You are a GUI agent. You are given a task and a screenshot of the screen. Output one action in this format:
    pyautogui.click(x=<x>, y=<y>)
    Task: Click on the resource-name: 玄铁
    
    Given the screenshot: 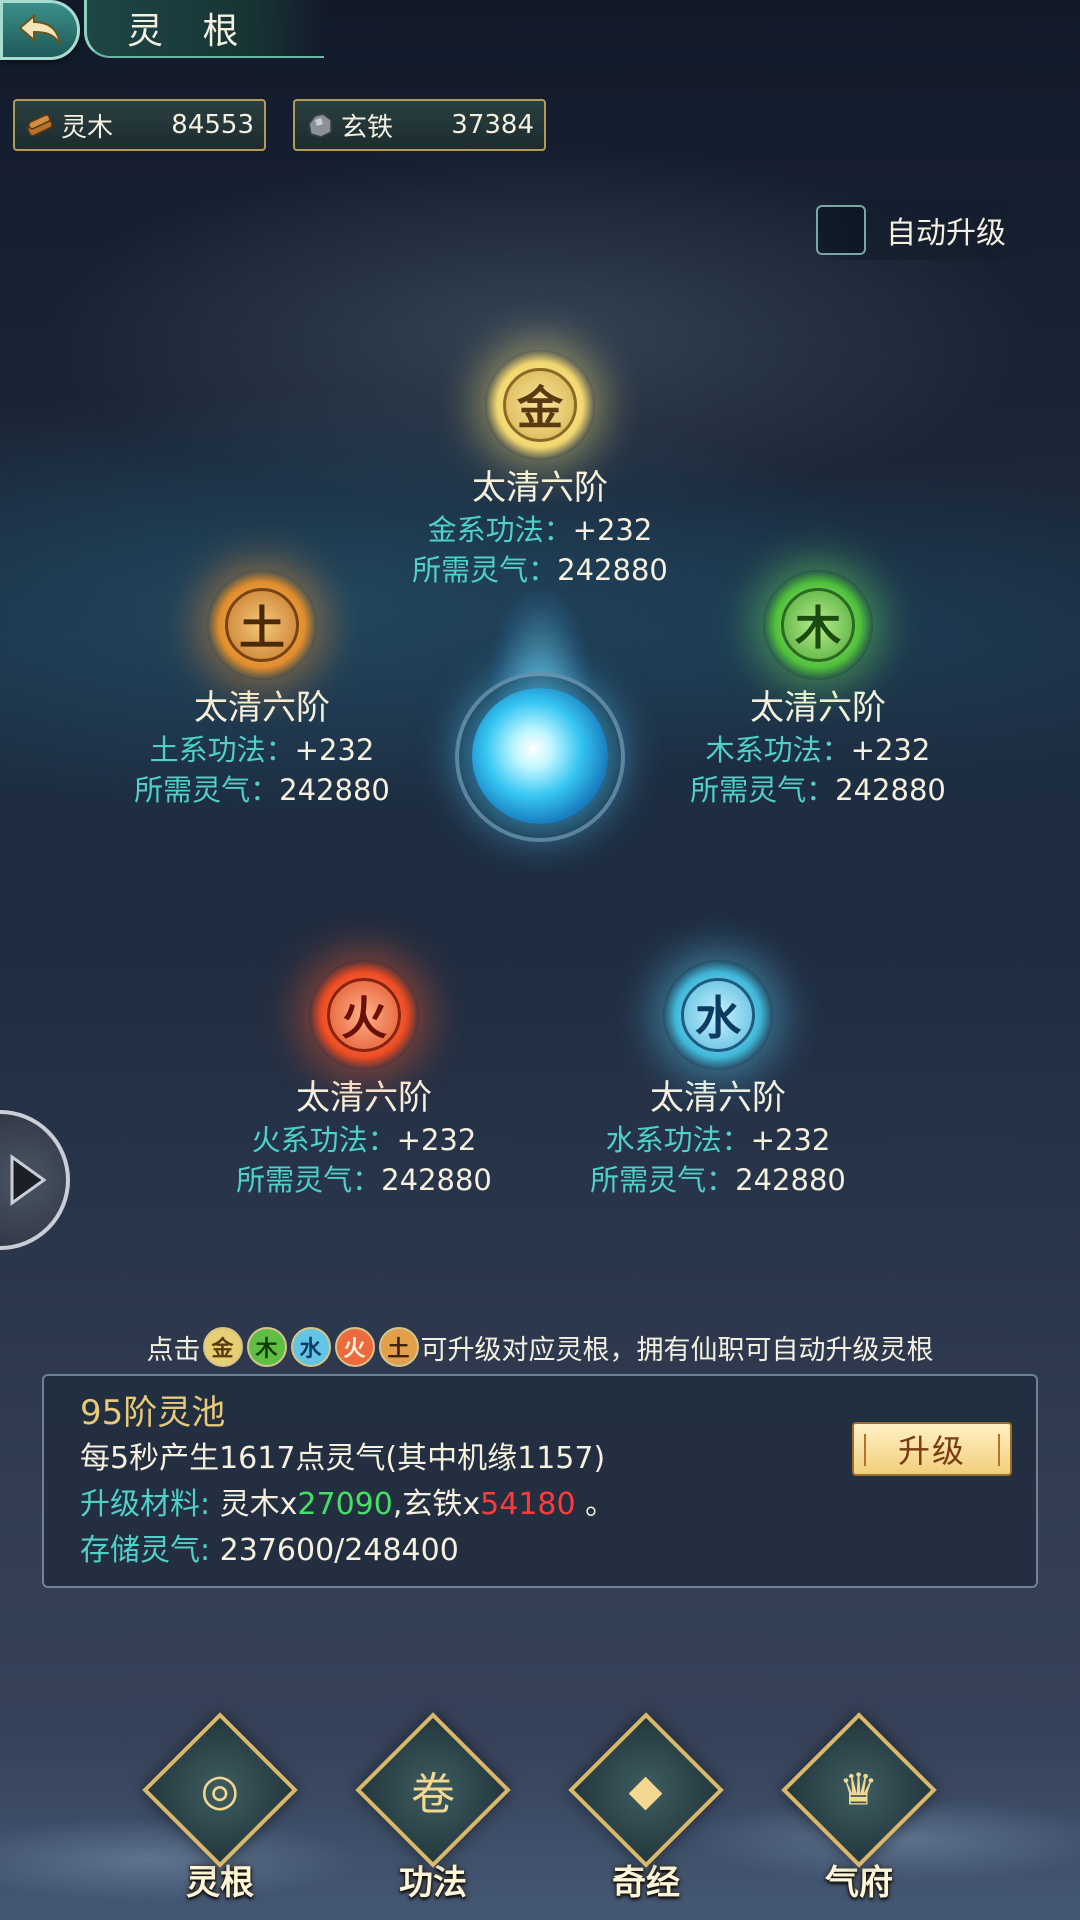 What is the action you would take?
    pyautogui.click(x=367, y=127)
    